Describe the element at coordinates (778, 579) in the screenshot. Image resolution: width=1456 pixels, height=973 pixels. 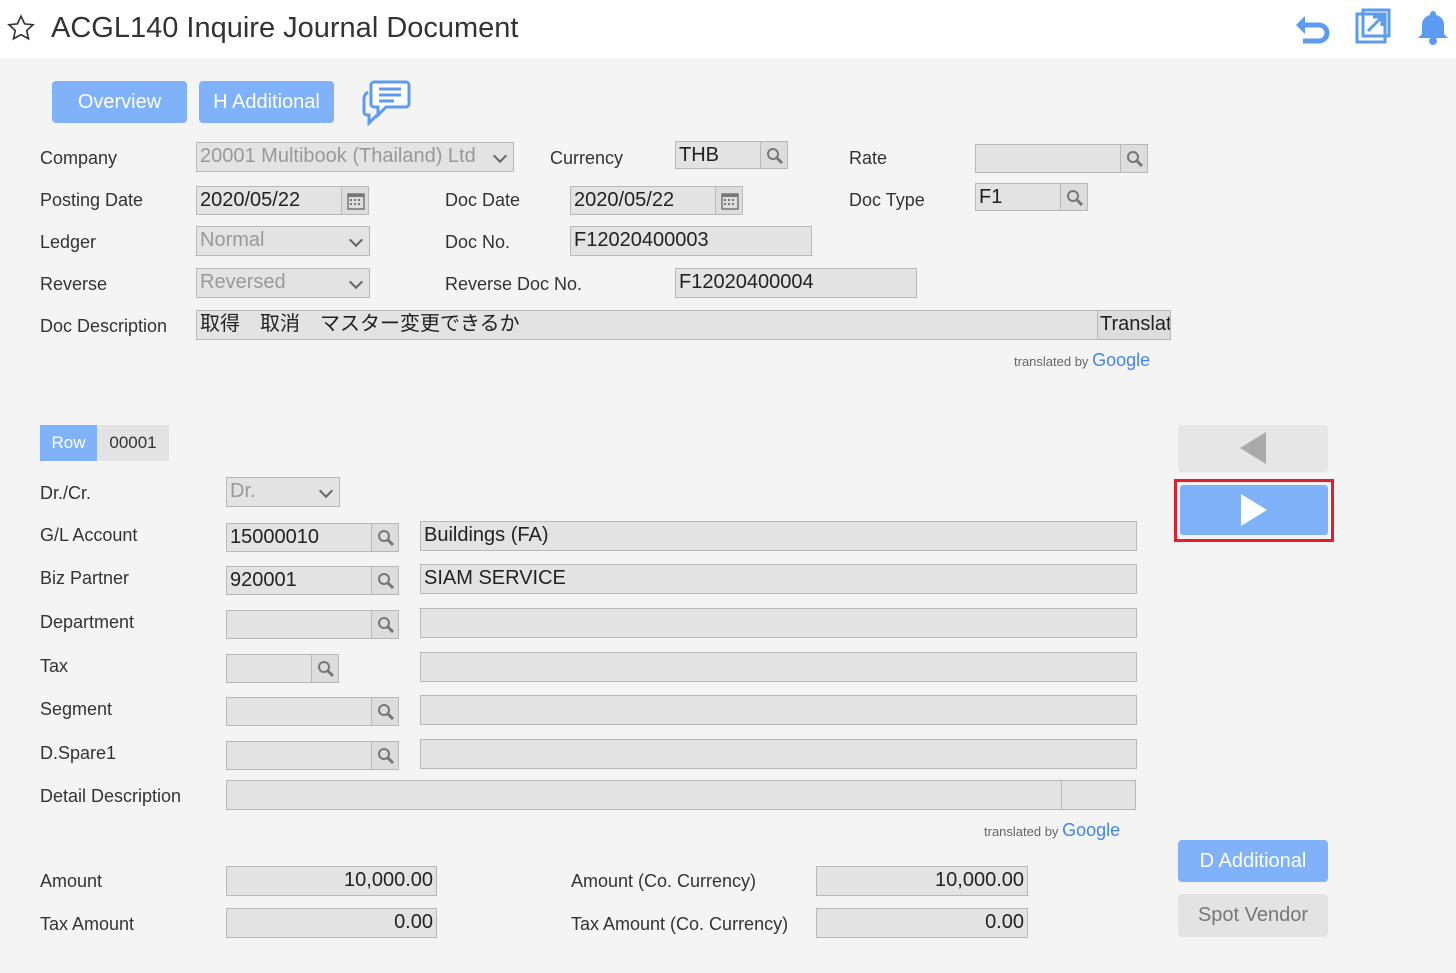
I see `biz-partner-name: SIAM SERVICE` at that location.